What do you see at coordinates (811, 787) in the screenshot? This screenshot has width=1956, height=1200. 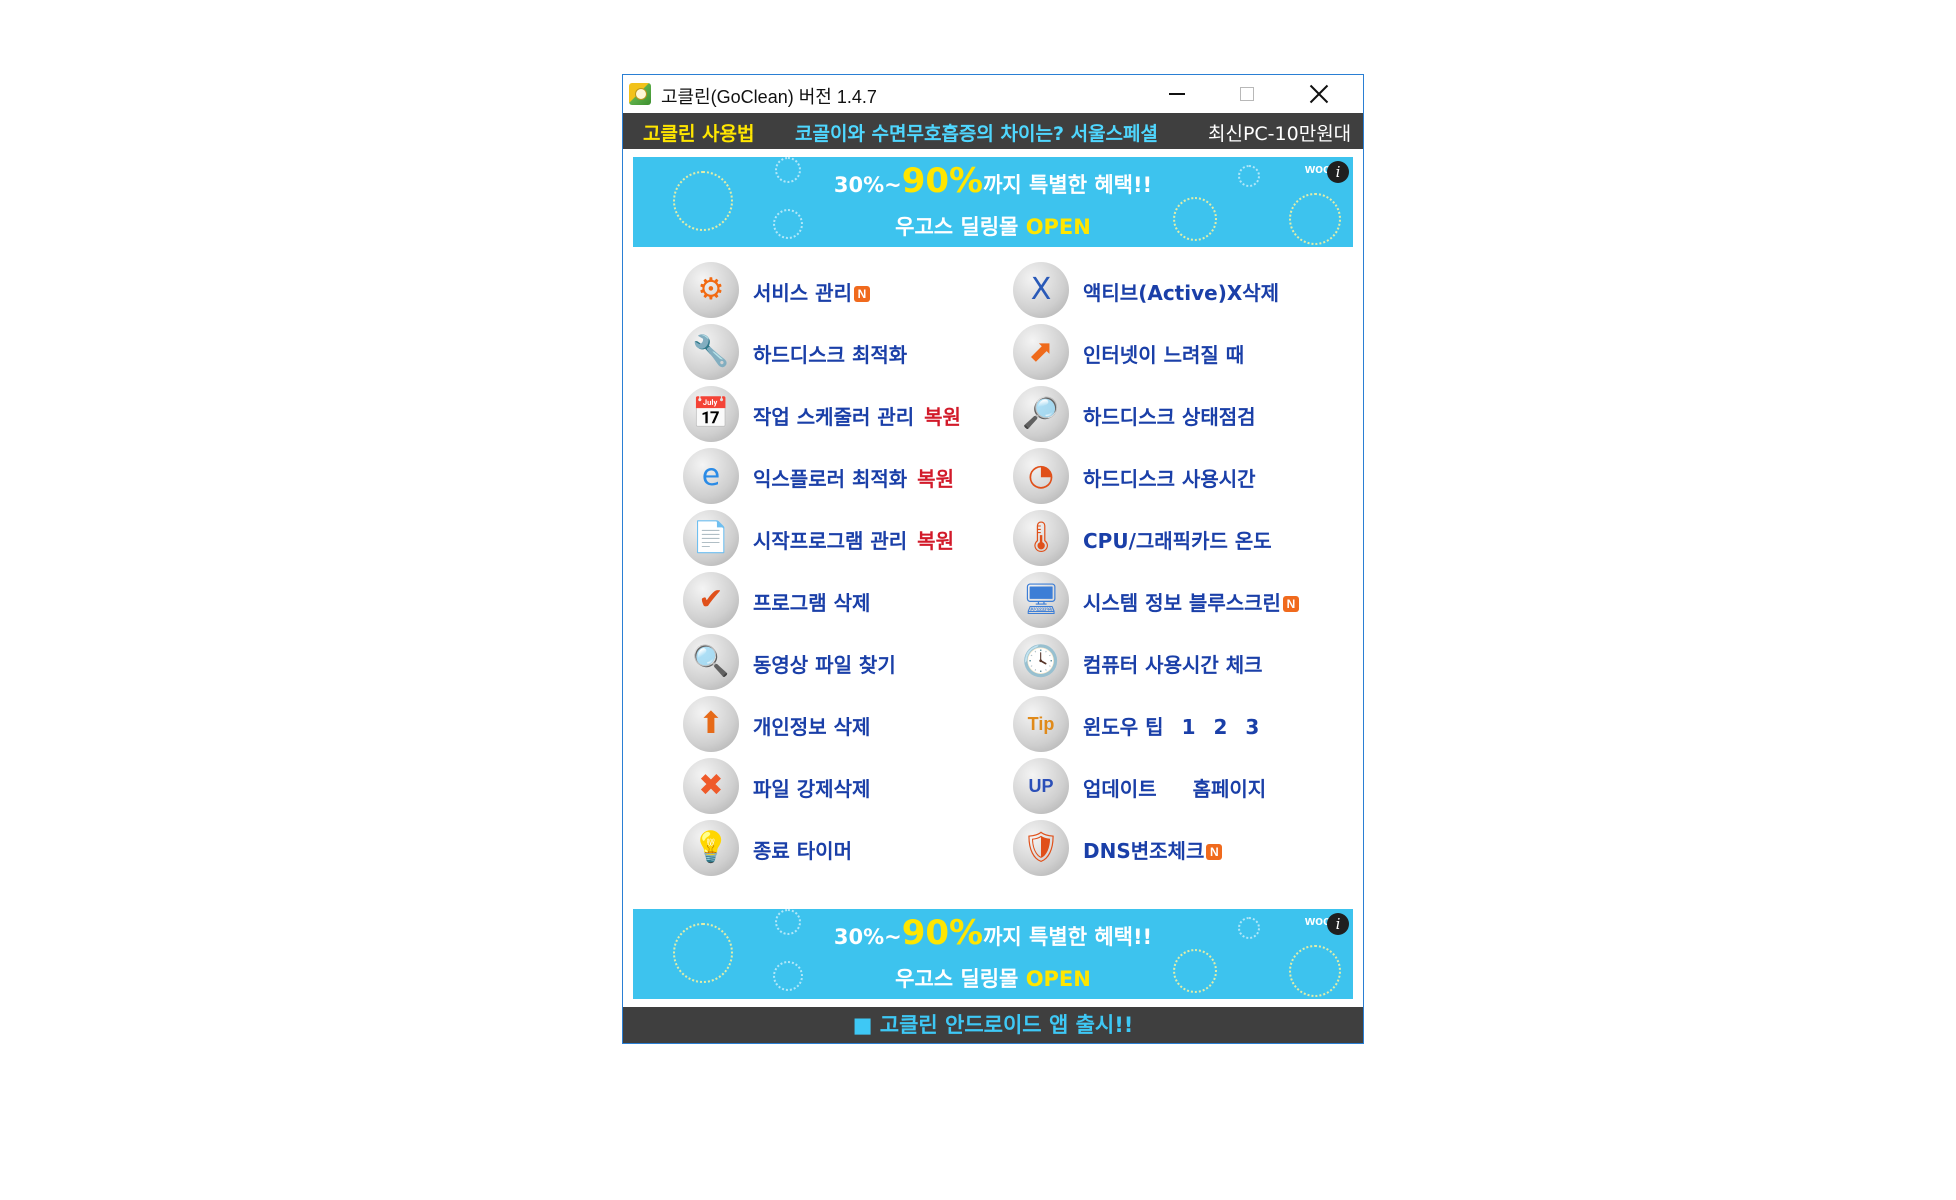 I see `menu-item-label: 파일 강제삭제` at bounding box center [811, 787].